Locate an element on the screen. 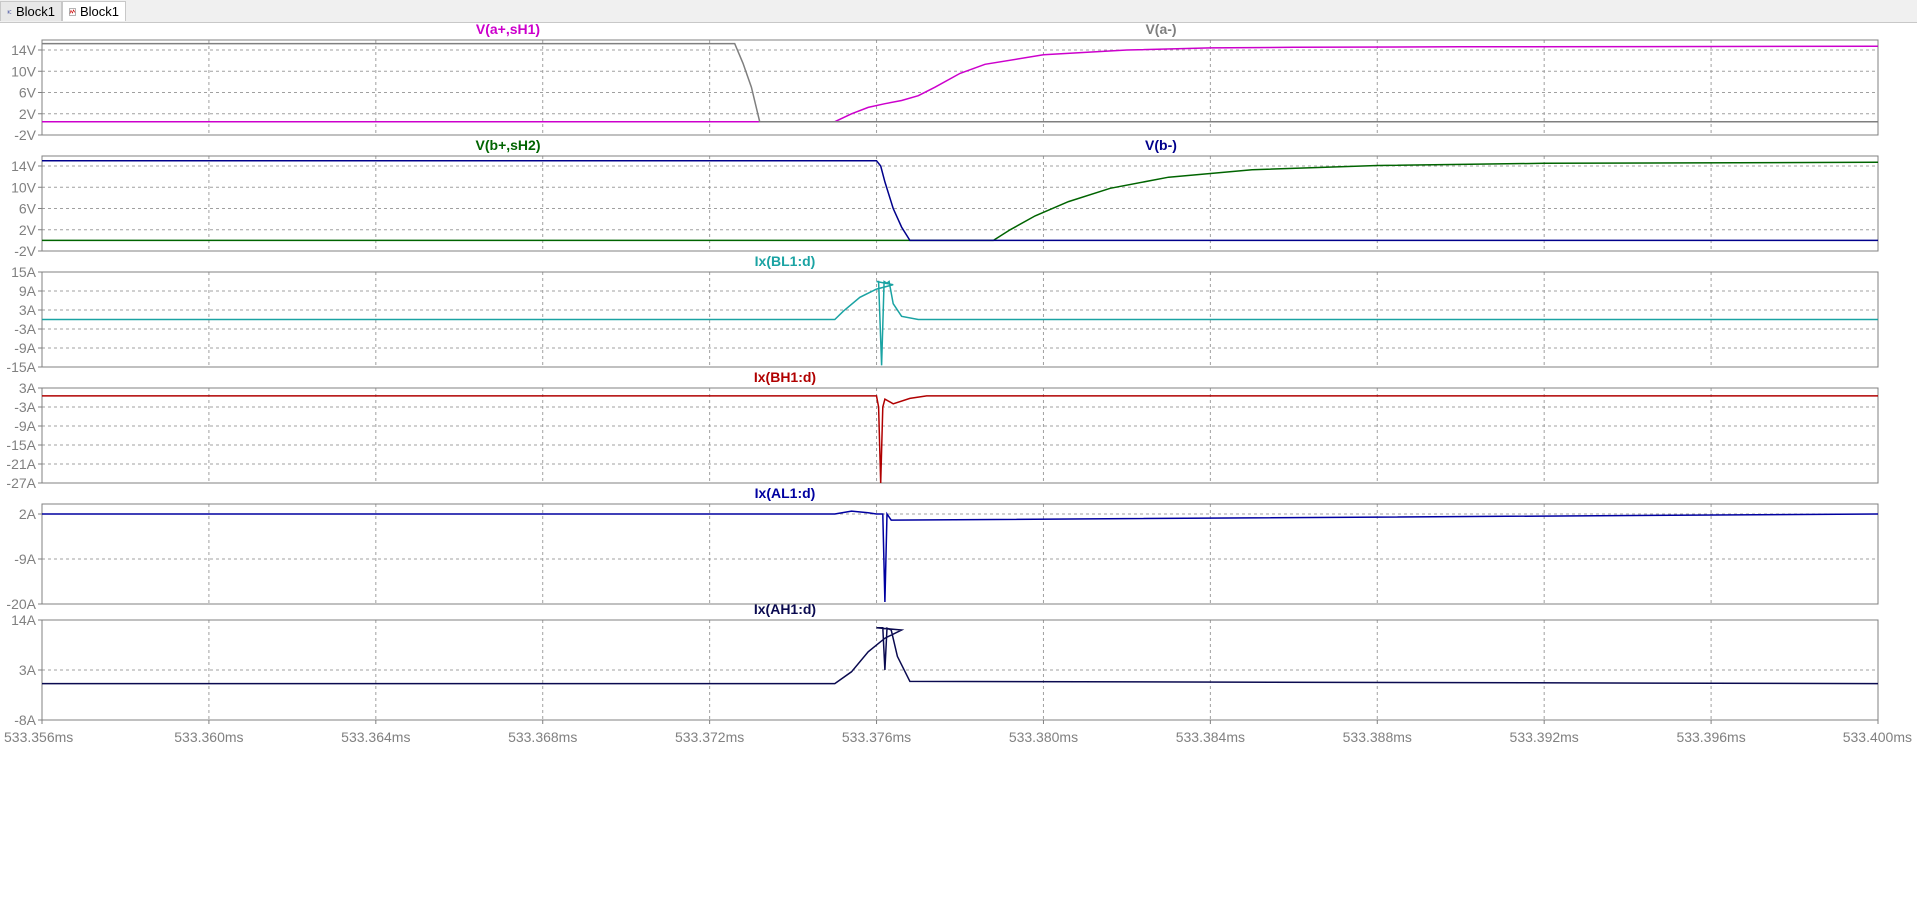  y-tick-label: -21A is located at coordinates (21, 464).